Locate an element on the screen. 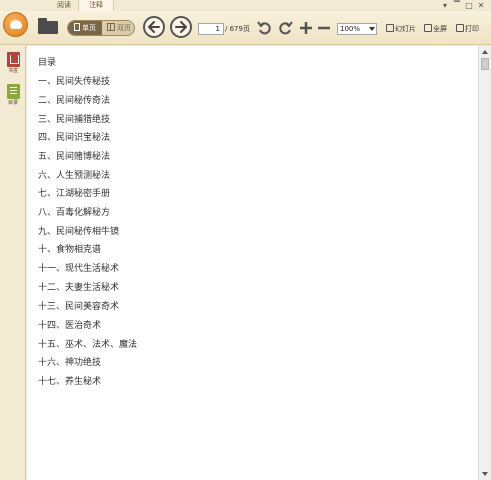 This screenshot has width=491, height=480. sidebar-item-toc: 目录 is located at coordinates (13, 95).